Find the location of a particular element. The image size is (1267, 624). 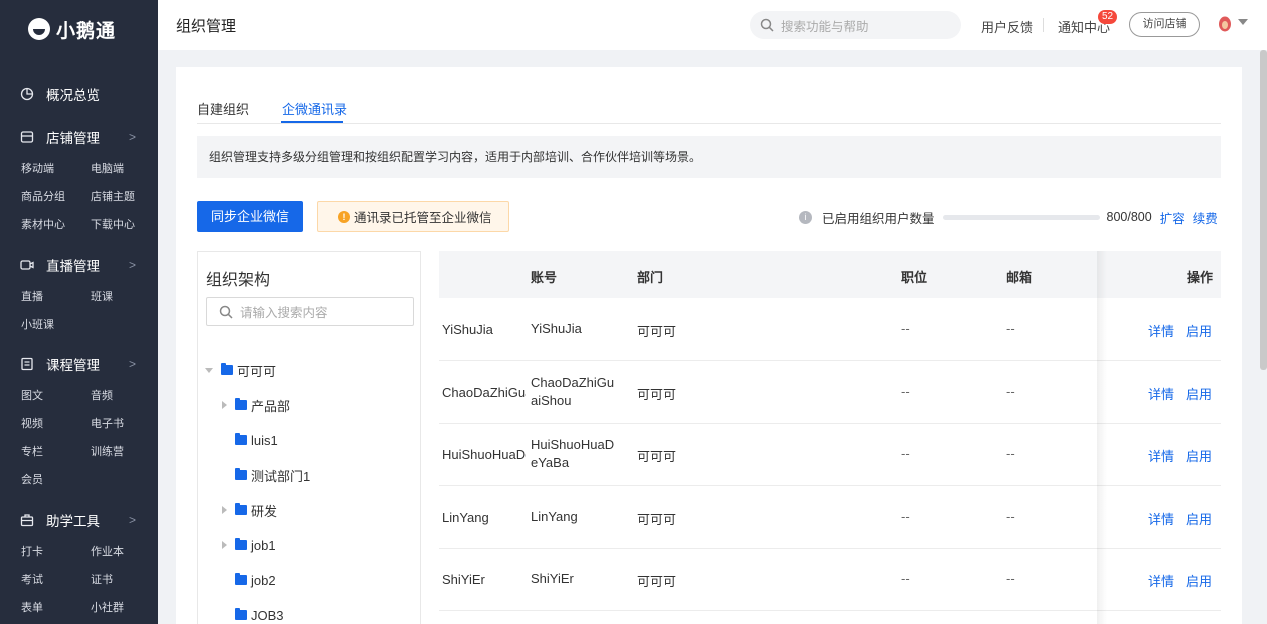

sidebar-item-2: 直播管理 > is located at coordinates (79, 265).